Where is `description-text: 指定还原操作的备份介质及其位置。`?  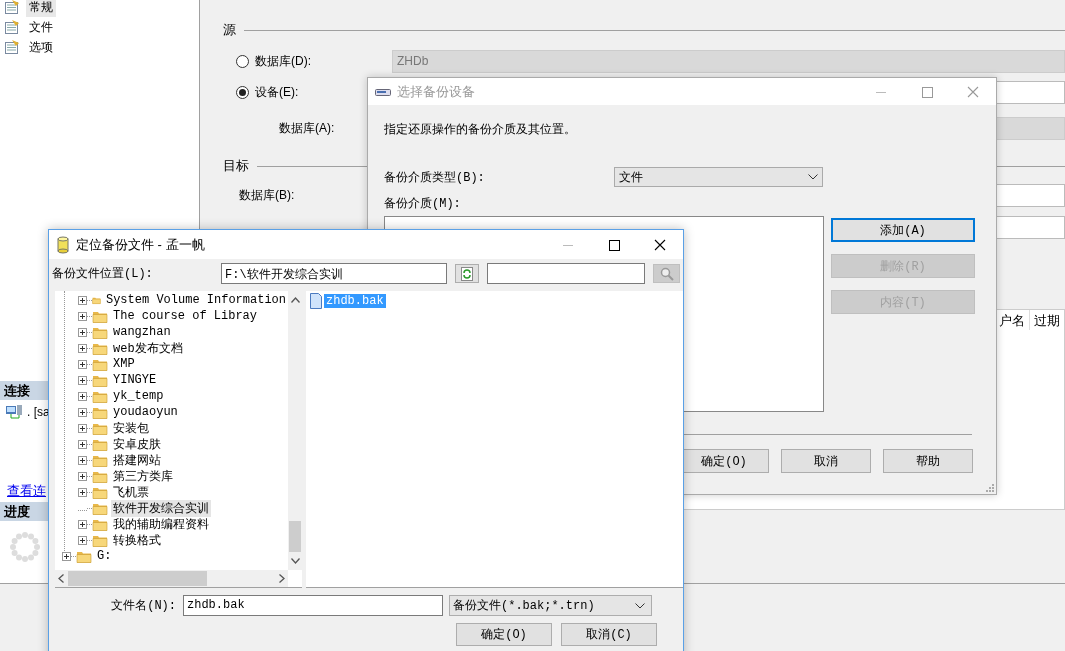 description-text: 指定还原操作的备份介质及其位置。 is located at coordinates (480, 129).